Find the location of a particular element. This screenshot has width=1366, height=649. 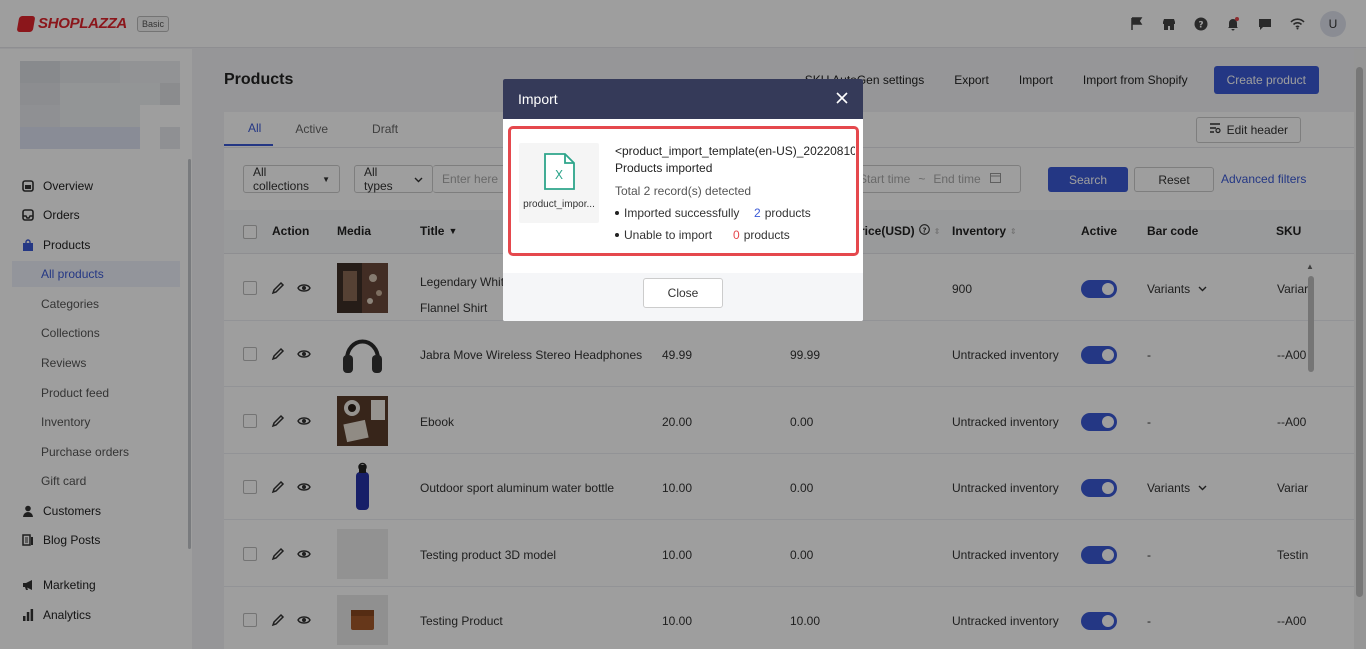

import-failure-label: Unable to import is located at coordinates (668, 235).